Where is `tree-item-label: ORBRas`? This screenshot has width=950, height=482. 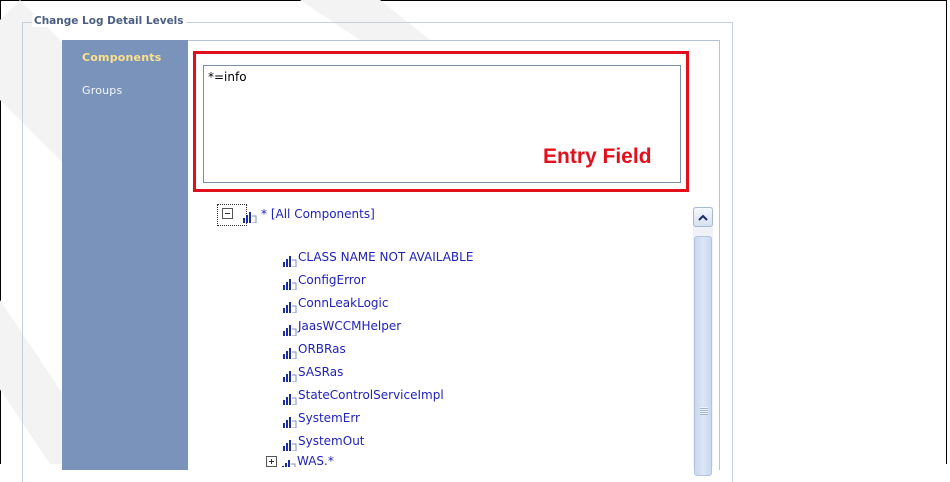
tree-item-label: ORBRas is located at coordinates (322, 349).